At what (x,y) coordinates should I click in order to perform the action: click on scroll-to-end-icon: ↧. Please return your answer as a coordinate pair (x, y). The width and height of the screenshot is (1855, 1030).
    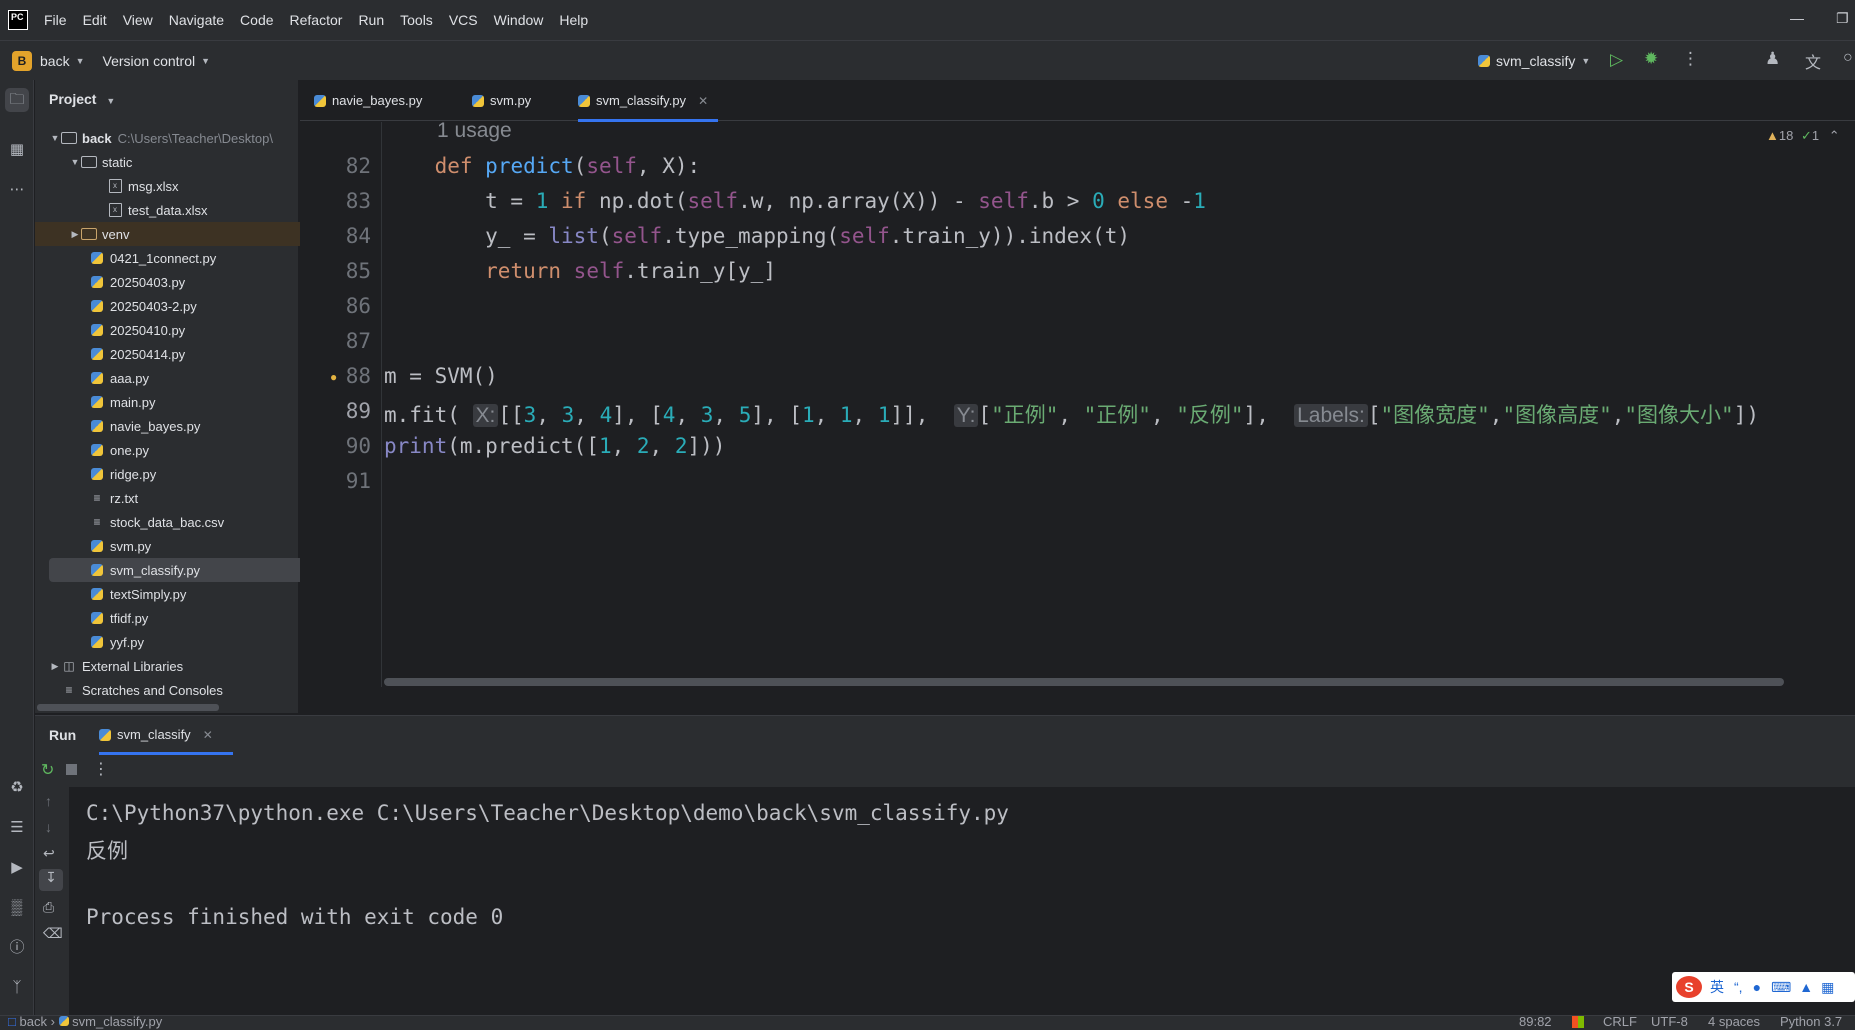
    Looking at the image, I should click on (51, 880).